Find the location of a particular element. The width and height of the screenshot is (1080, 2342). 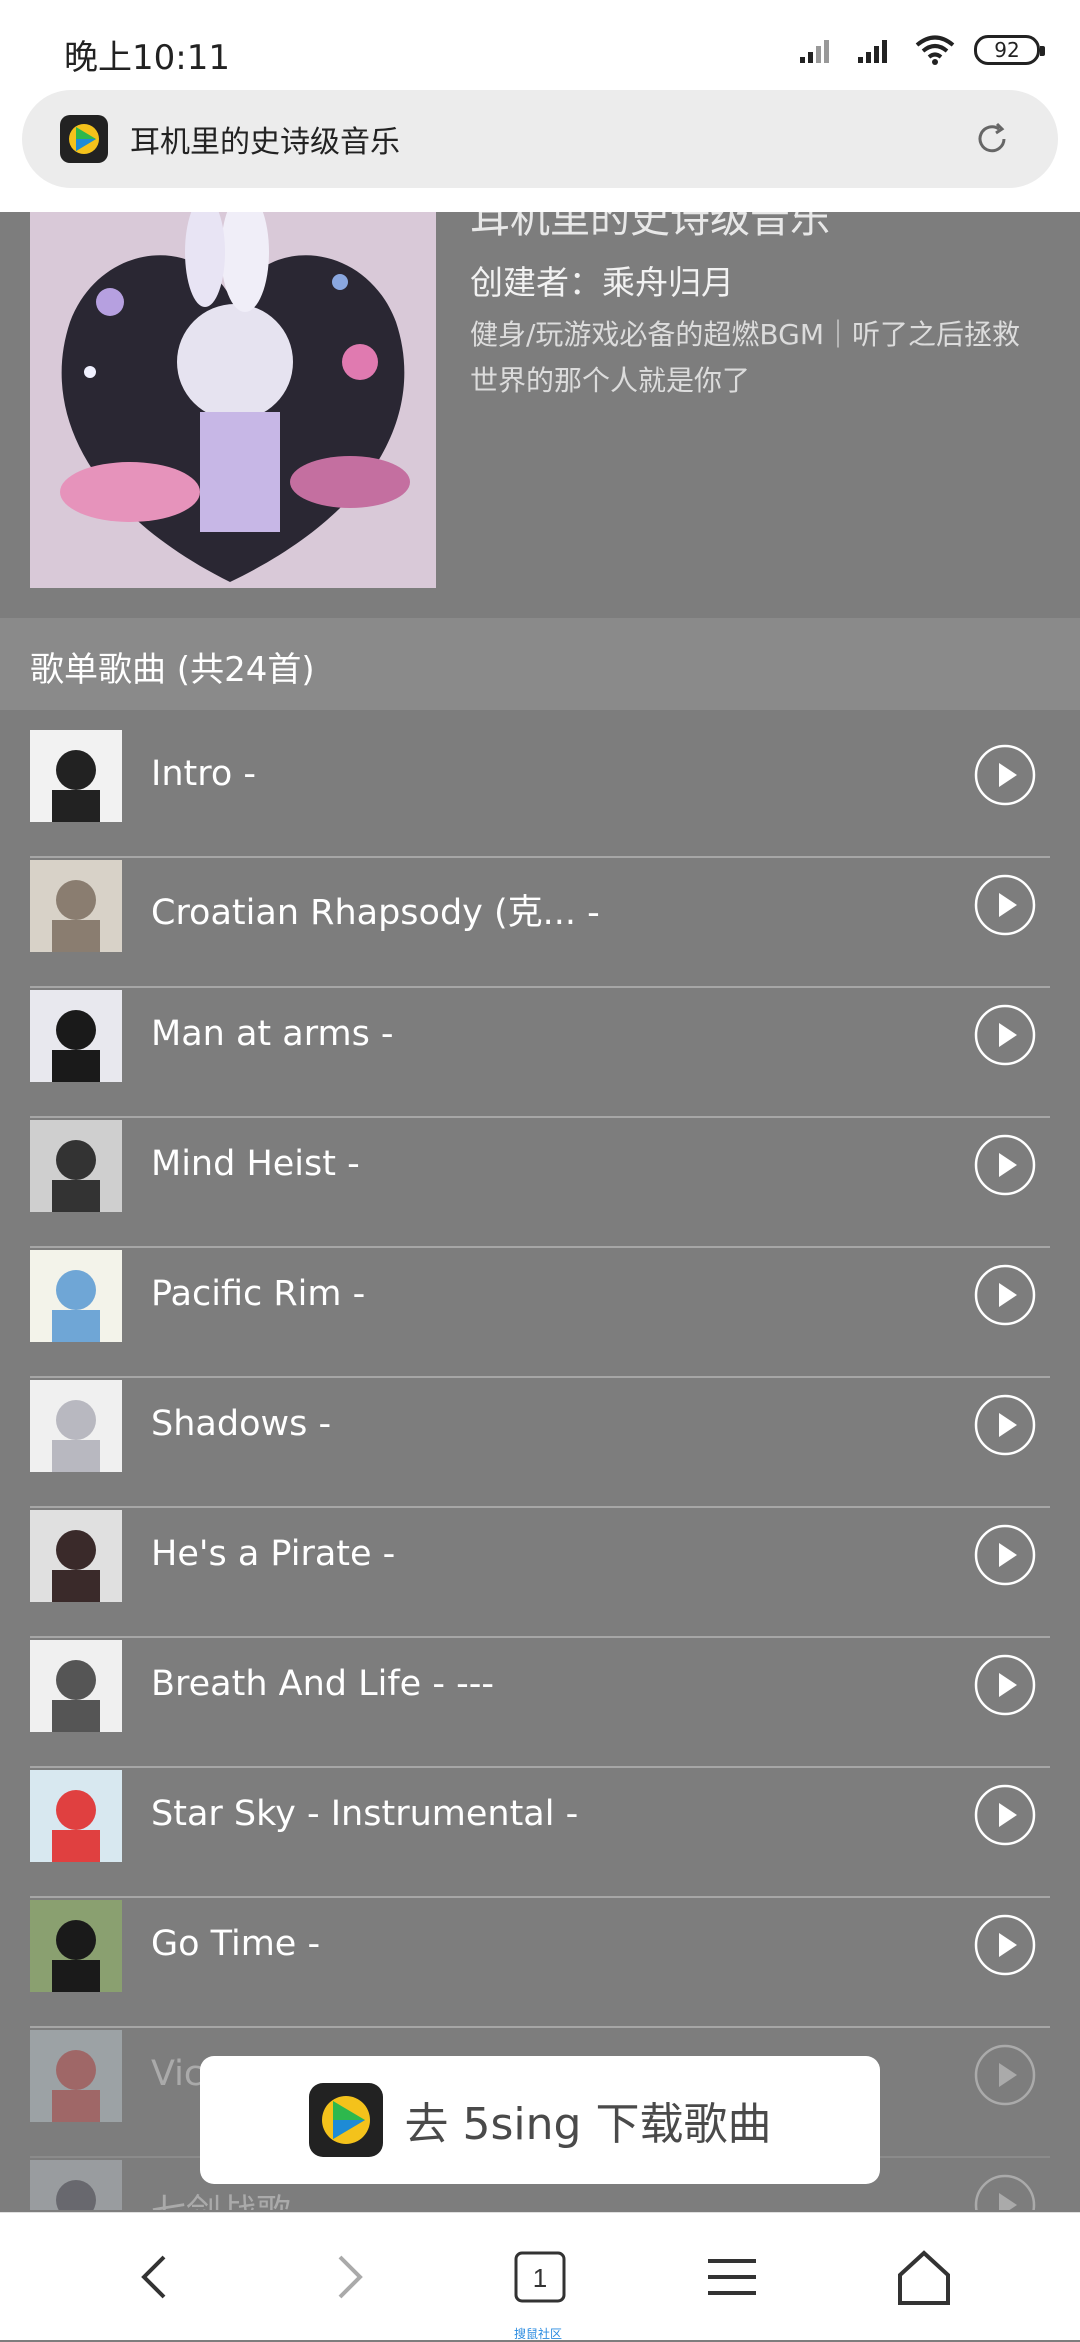

status-icons: 92 is located at coordinates (921, 50).